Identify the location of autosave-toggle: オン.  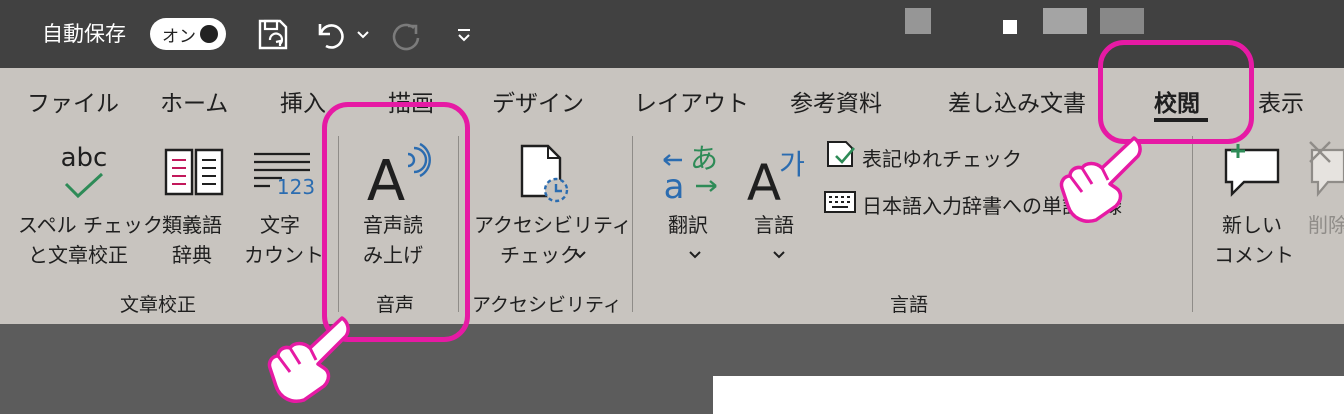
(188, 34).